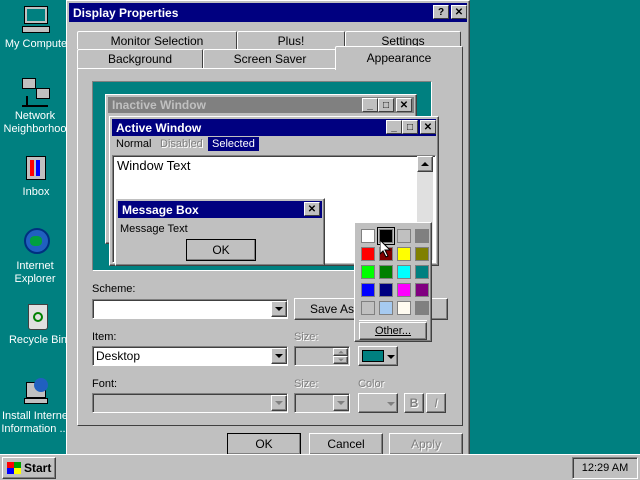 The height and width of the screenshot is (480, 640). Describe the element at coordinates (36, 242) in the screenshot. I see `internet-explorer-icon` at that location.